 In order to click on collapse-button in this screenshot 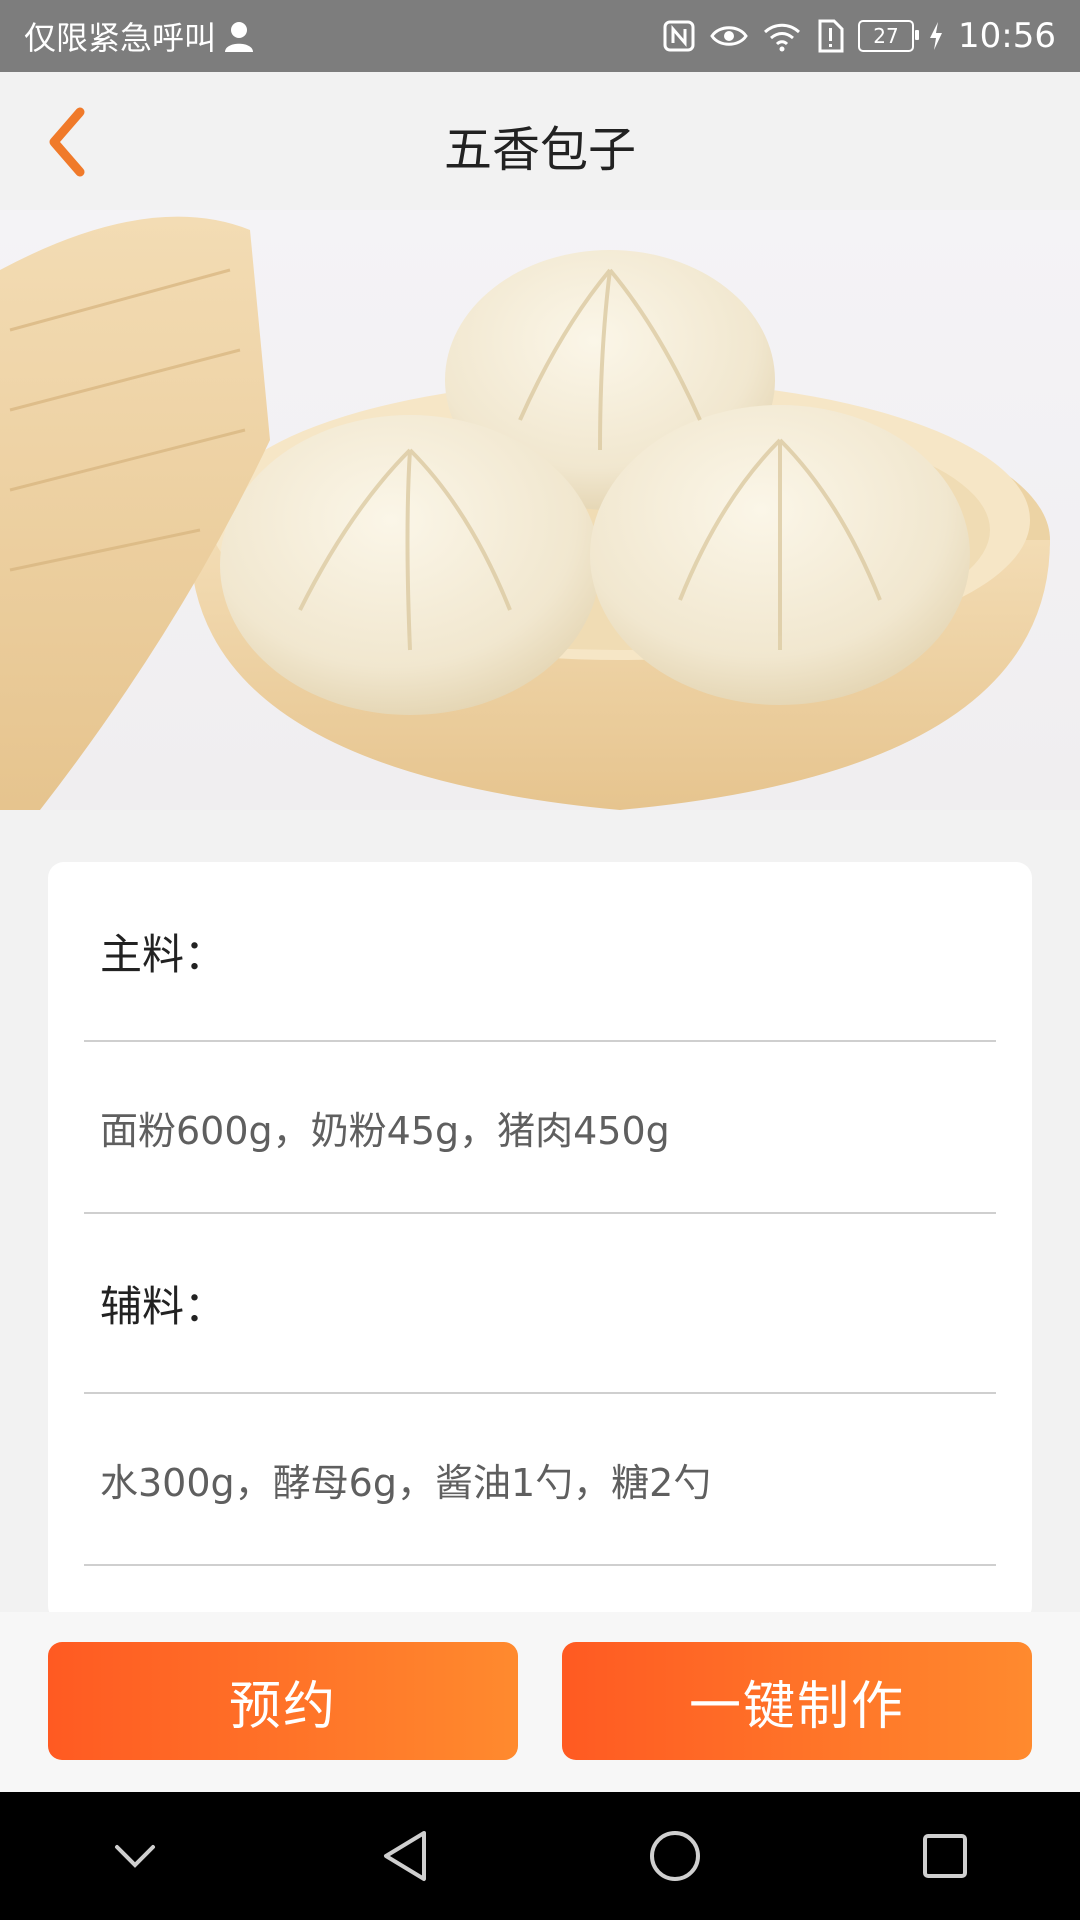, I will do `click(135, 1856)`.